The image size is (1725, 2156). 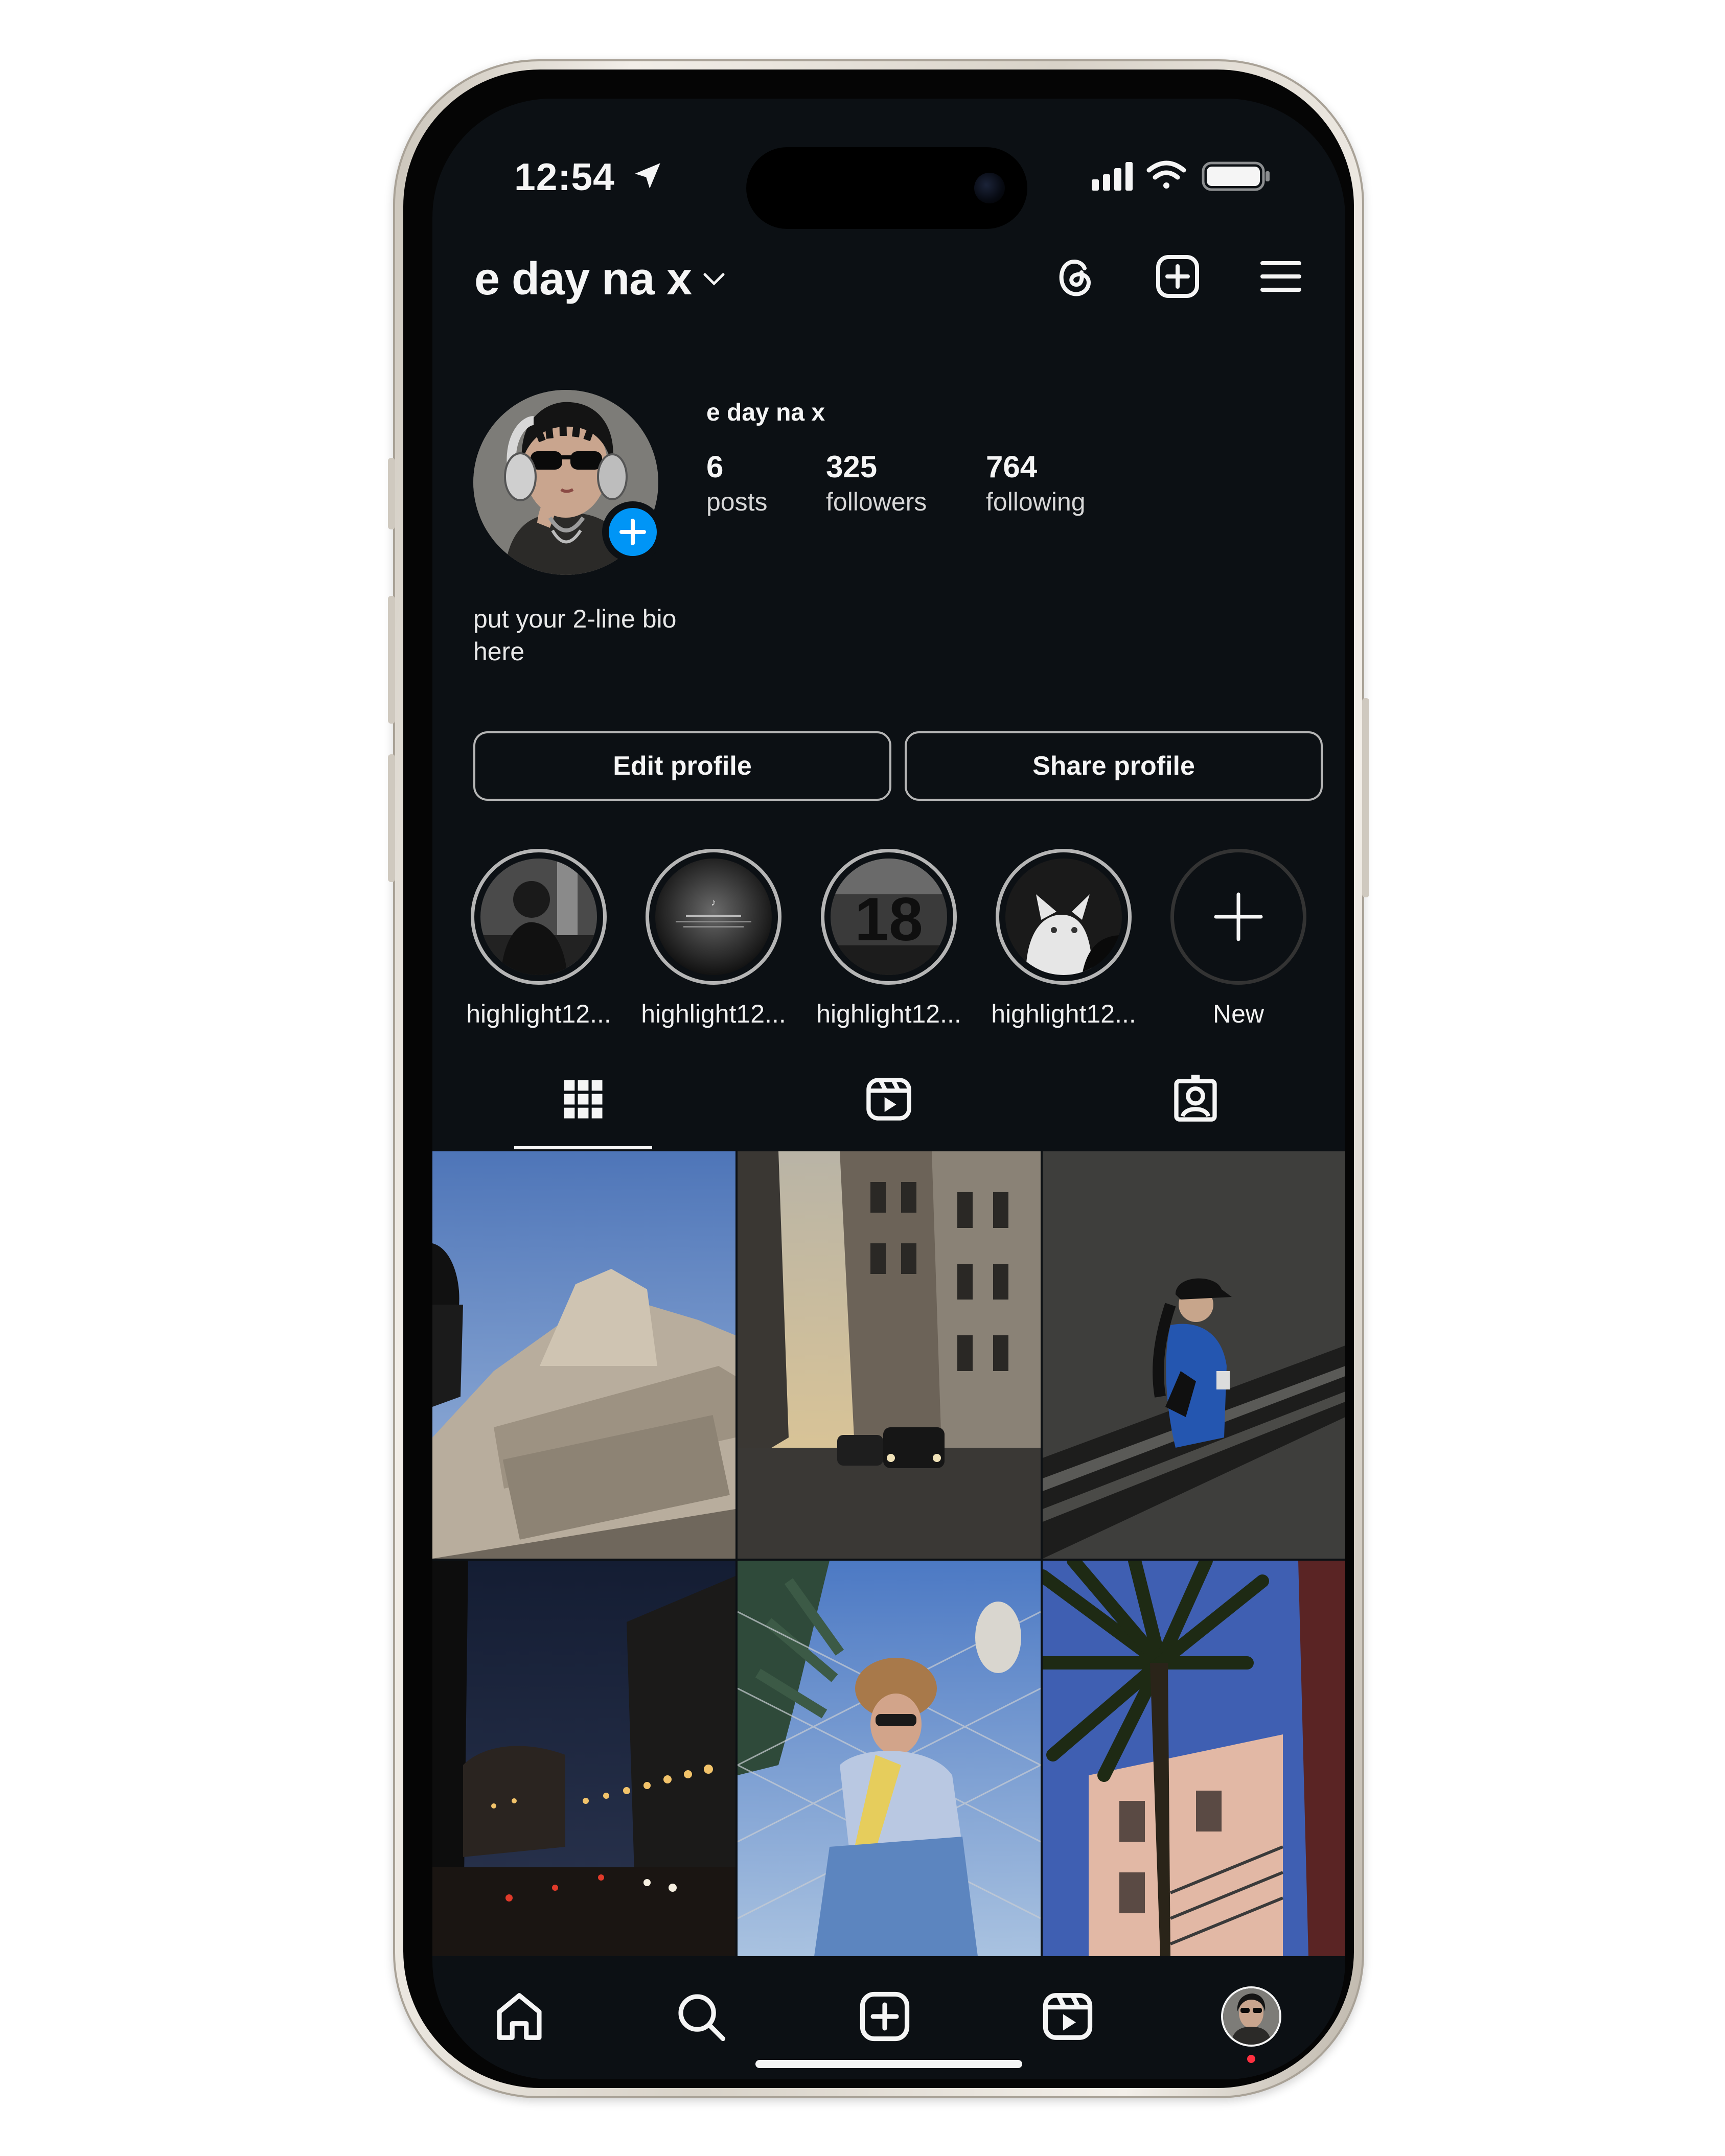 What do you see at coordinates (851, 466) in the screenshot?
I see `followers-count: 325` at bounding box center [851, 466].